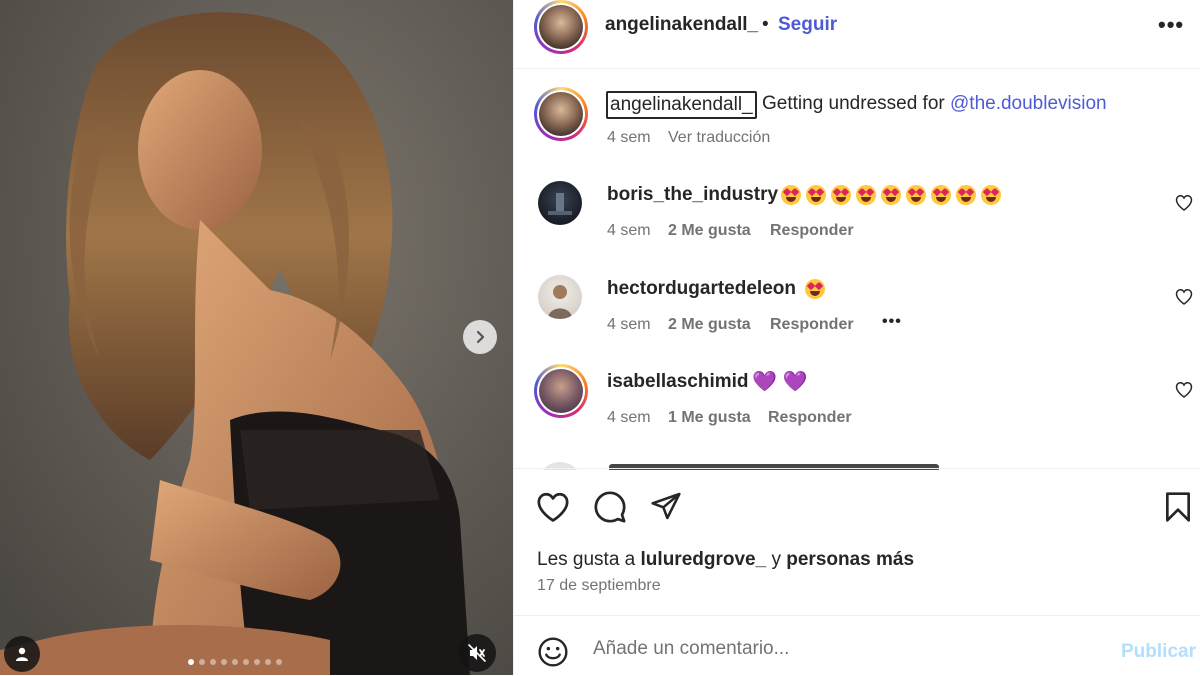  I want to click on more-options-button: •••, so click(1171, 25).